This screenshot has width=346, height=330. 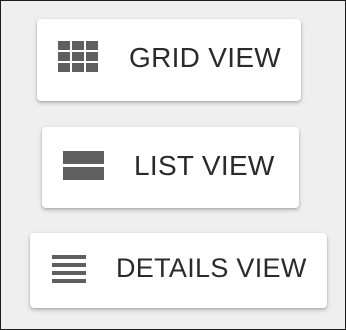 I want to click on details-icon, so click(x=69, y=269).